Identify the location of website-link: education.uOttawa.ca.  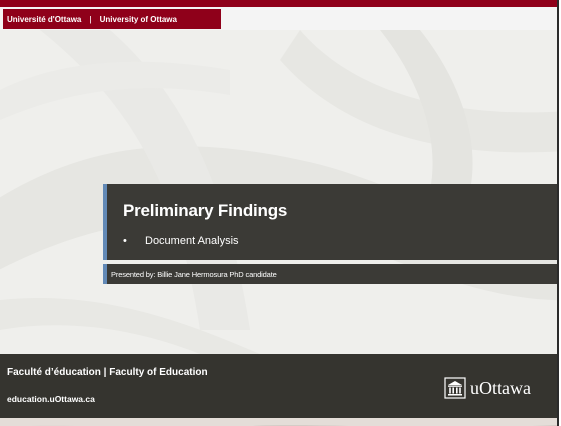
(51, 399).